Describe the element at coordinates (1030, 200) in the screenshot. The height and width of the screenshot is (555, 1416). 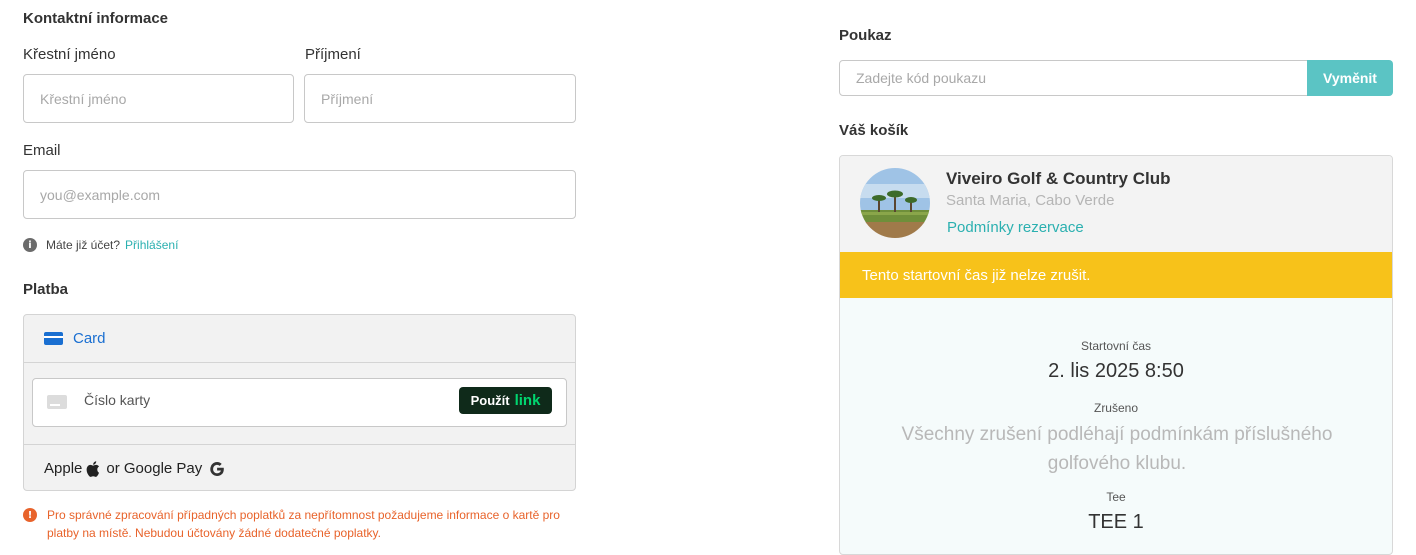
I see `club-location: Santa Maria, Cabo Verde` at that location.